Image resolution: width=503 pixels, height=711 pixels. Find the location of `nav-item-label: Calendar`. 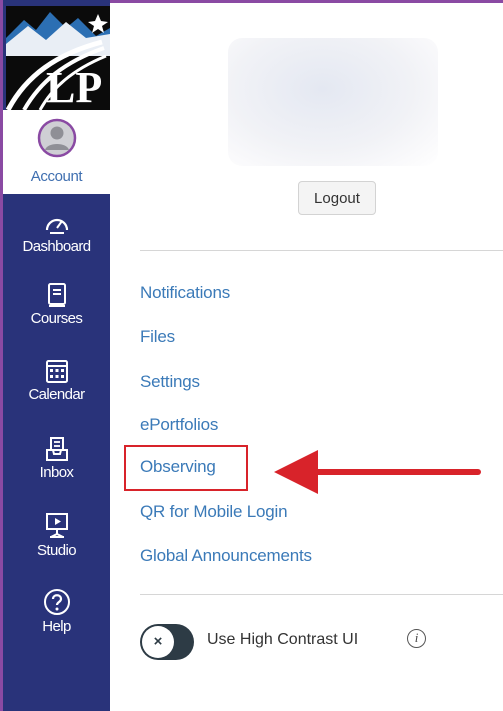

nav-item-label: Calendar is located at coordinates (56, 394).